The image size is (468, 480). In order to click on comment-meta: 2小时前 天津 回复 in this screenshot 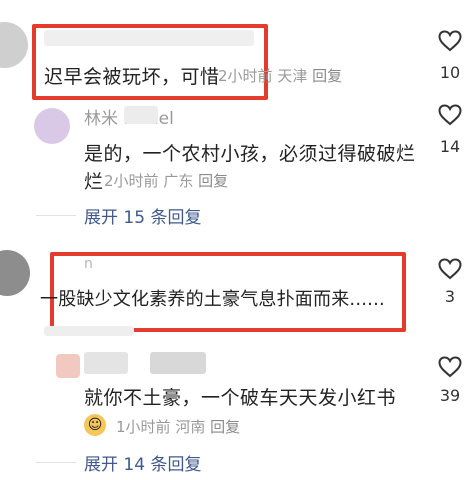, I will do `click(280, 75)`.